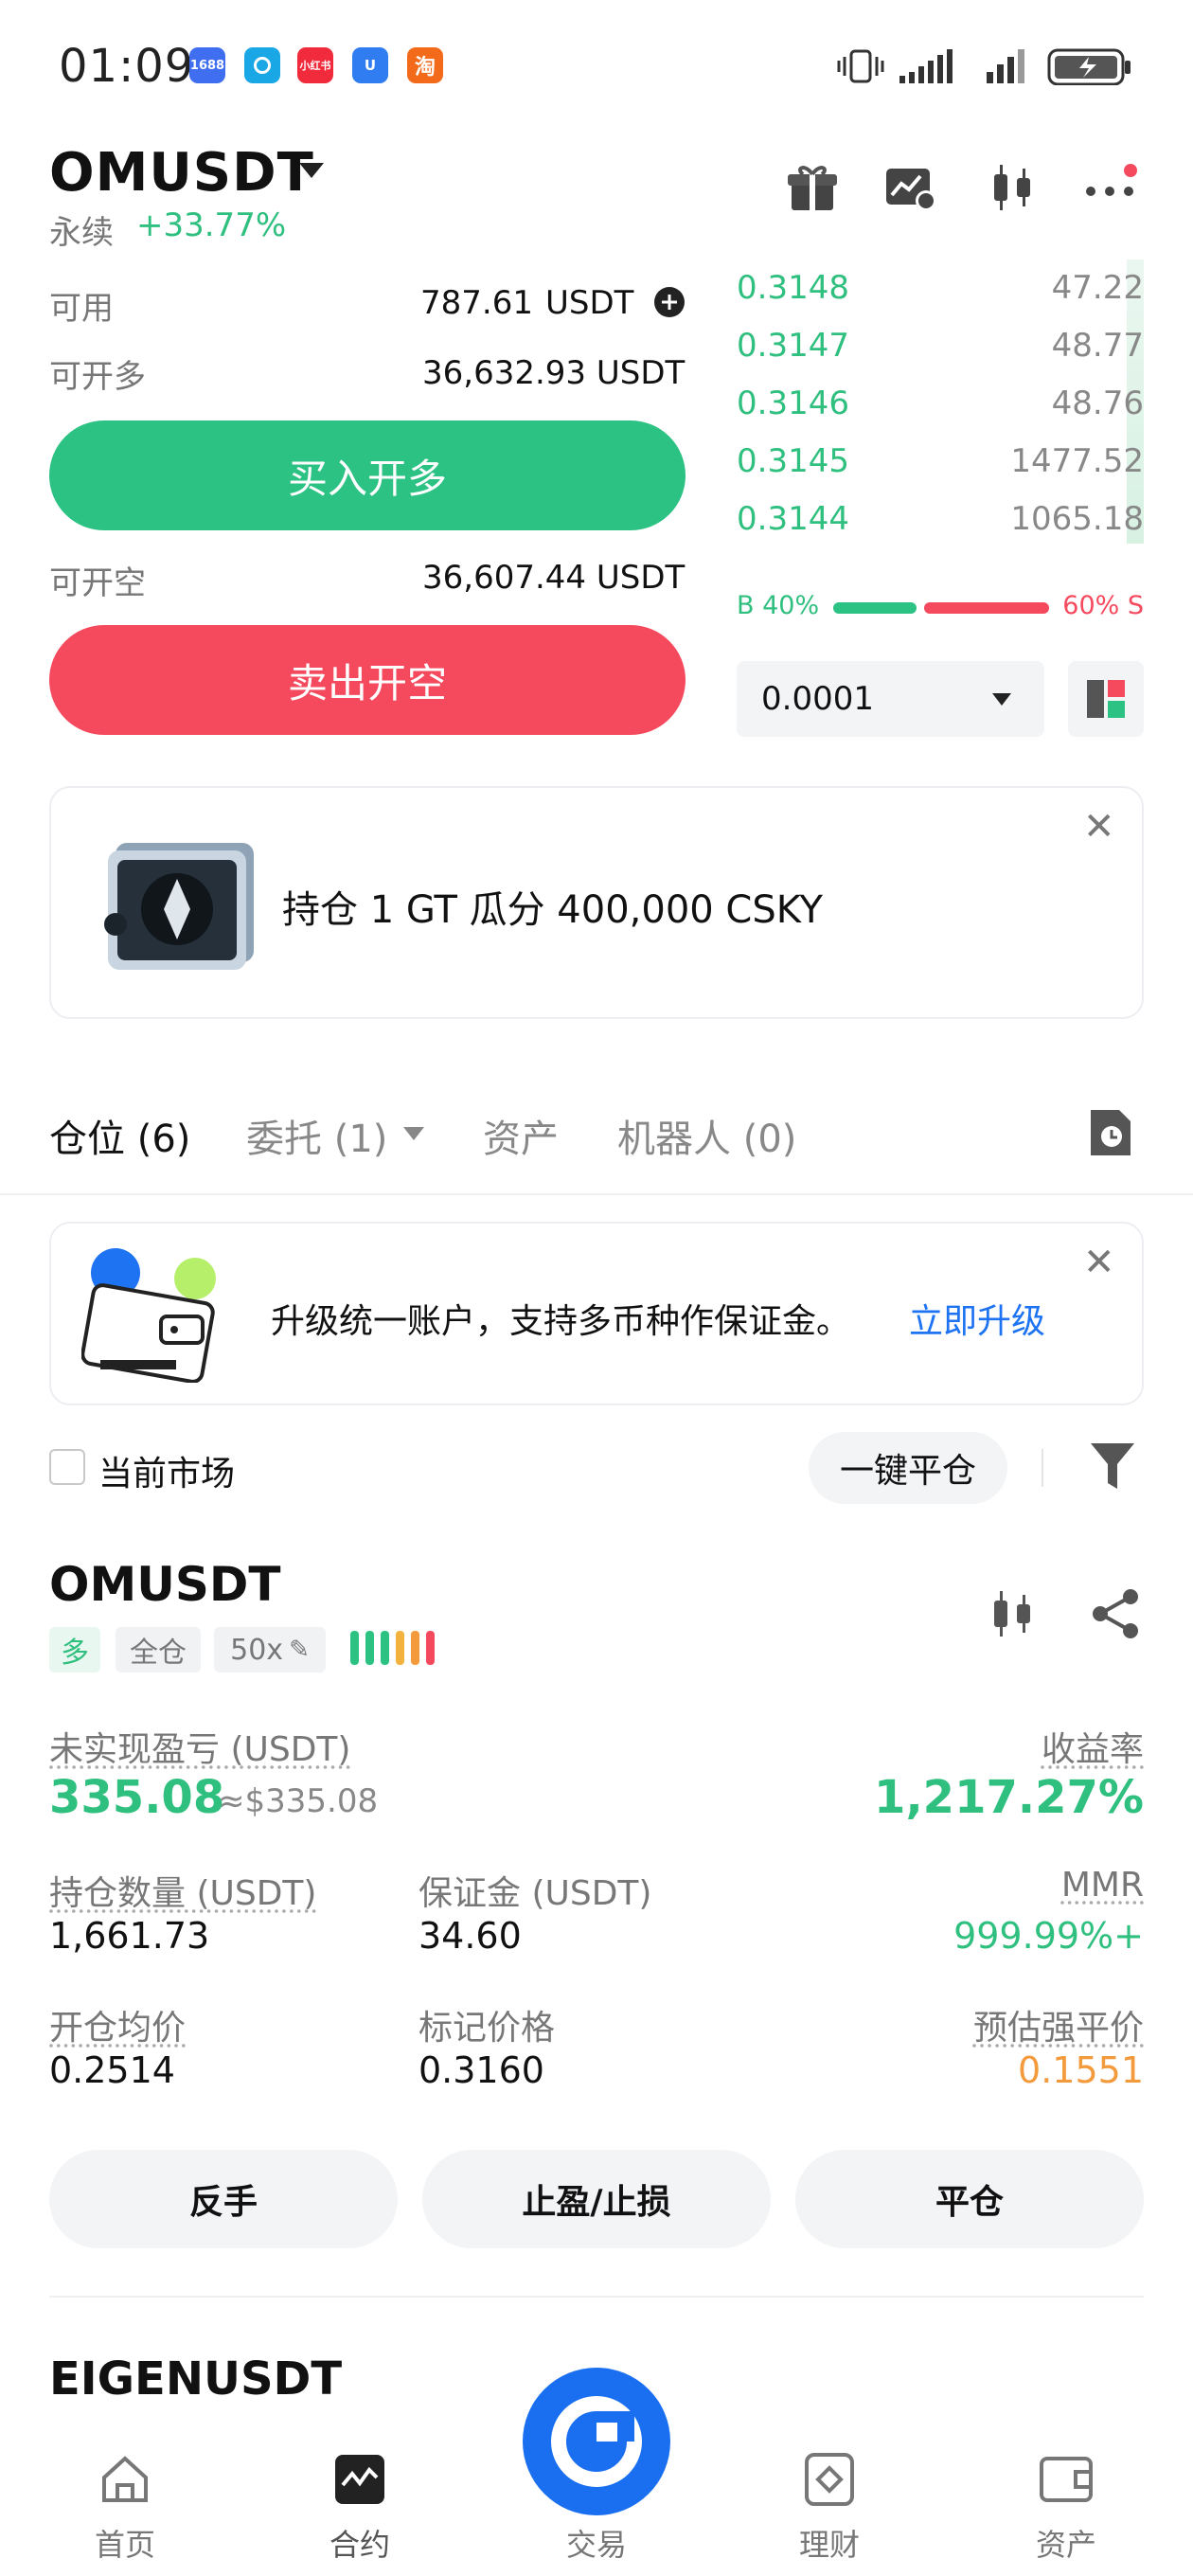  I want to click on contract-type-label: 永续, so click(81, 233).